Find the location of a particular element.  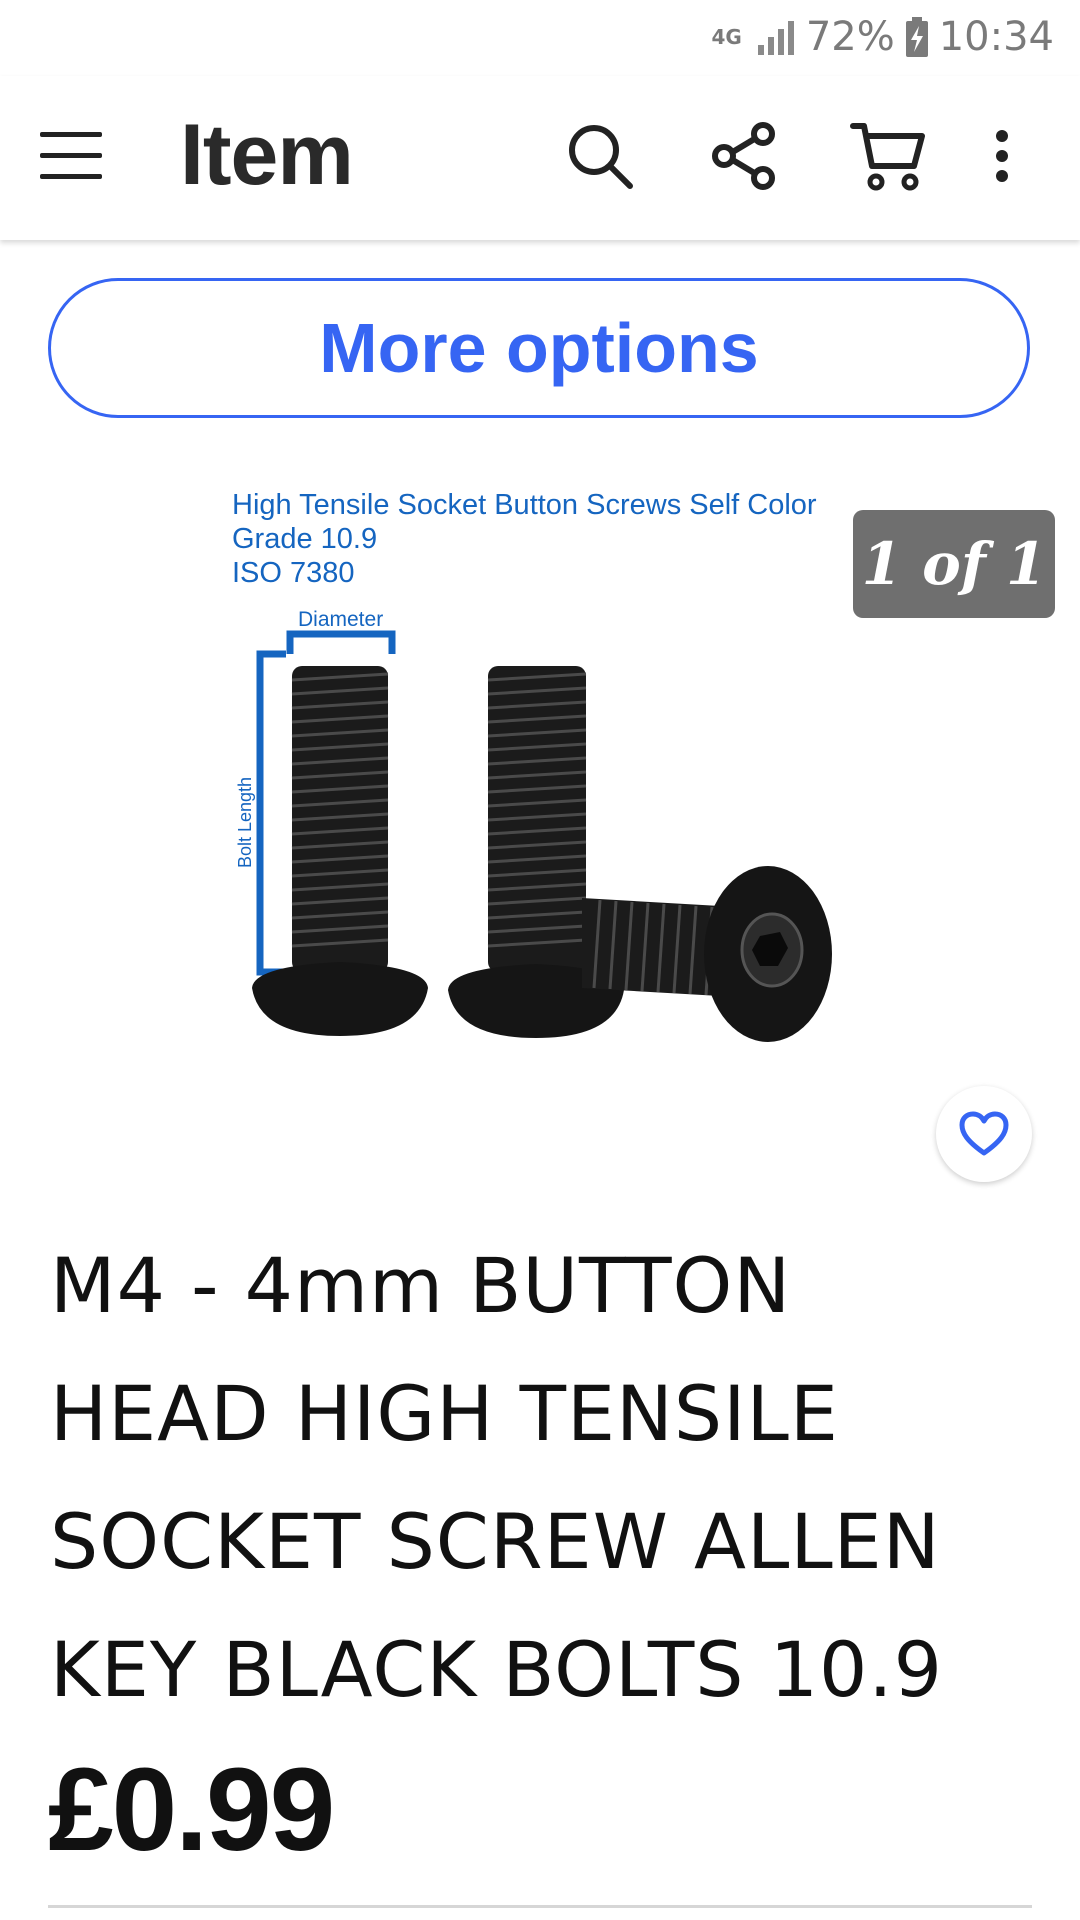

menu-button is located at coordinates (71, 156).